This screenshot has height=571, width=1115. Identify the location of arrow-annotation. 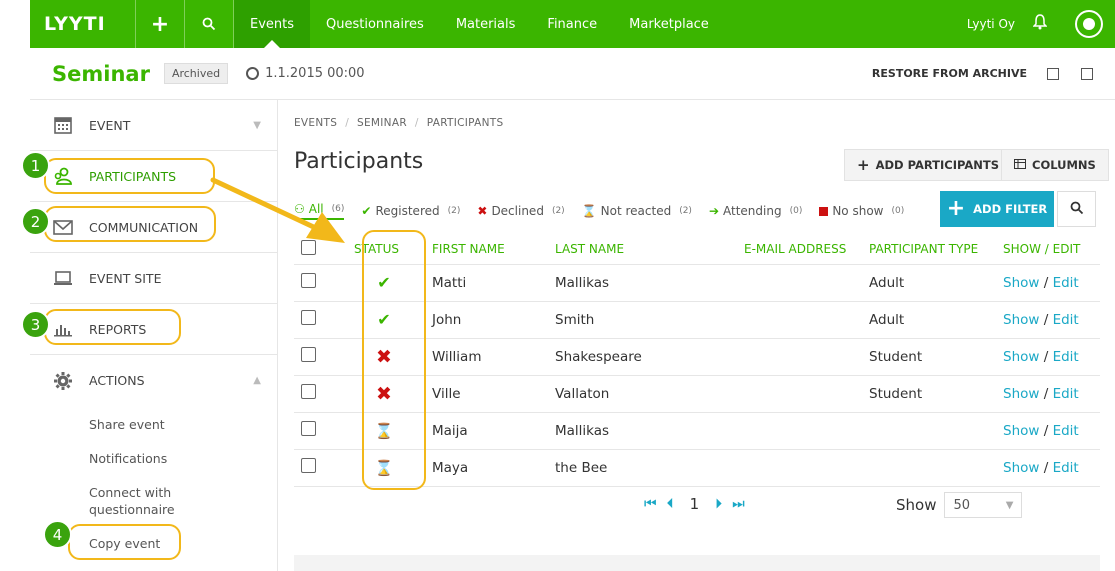
(277, 210).